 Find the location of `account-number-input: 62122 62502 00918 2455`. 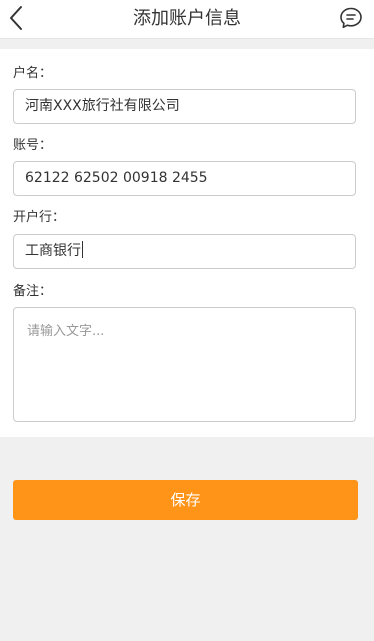

account-number-input: 62122 62502 00918 2455 is located at coordinates (184, 178).